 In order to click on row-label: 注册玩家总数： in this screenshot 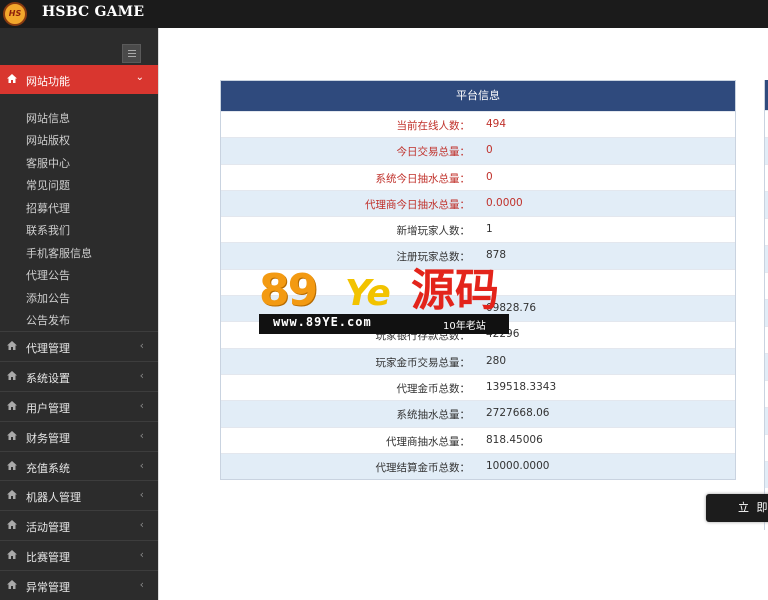, I will do `click(433, 257)`.